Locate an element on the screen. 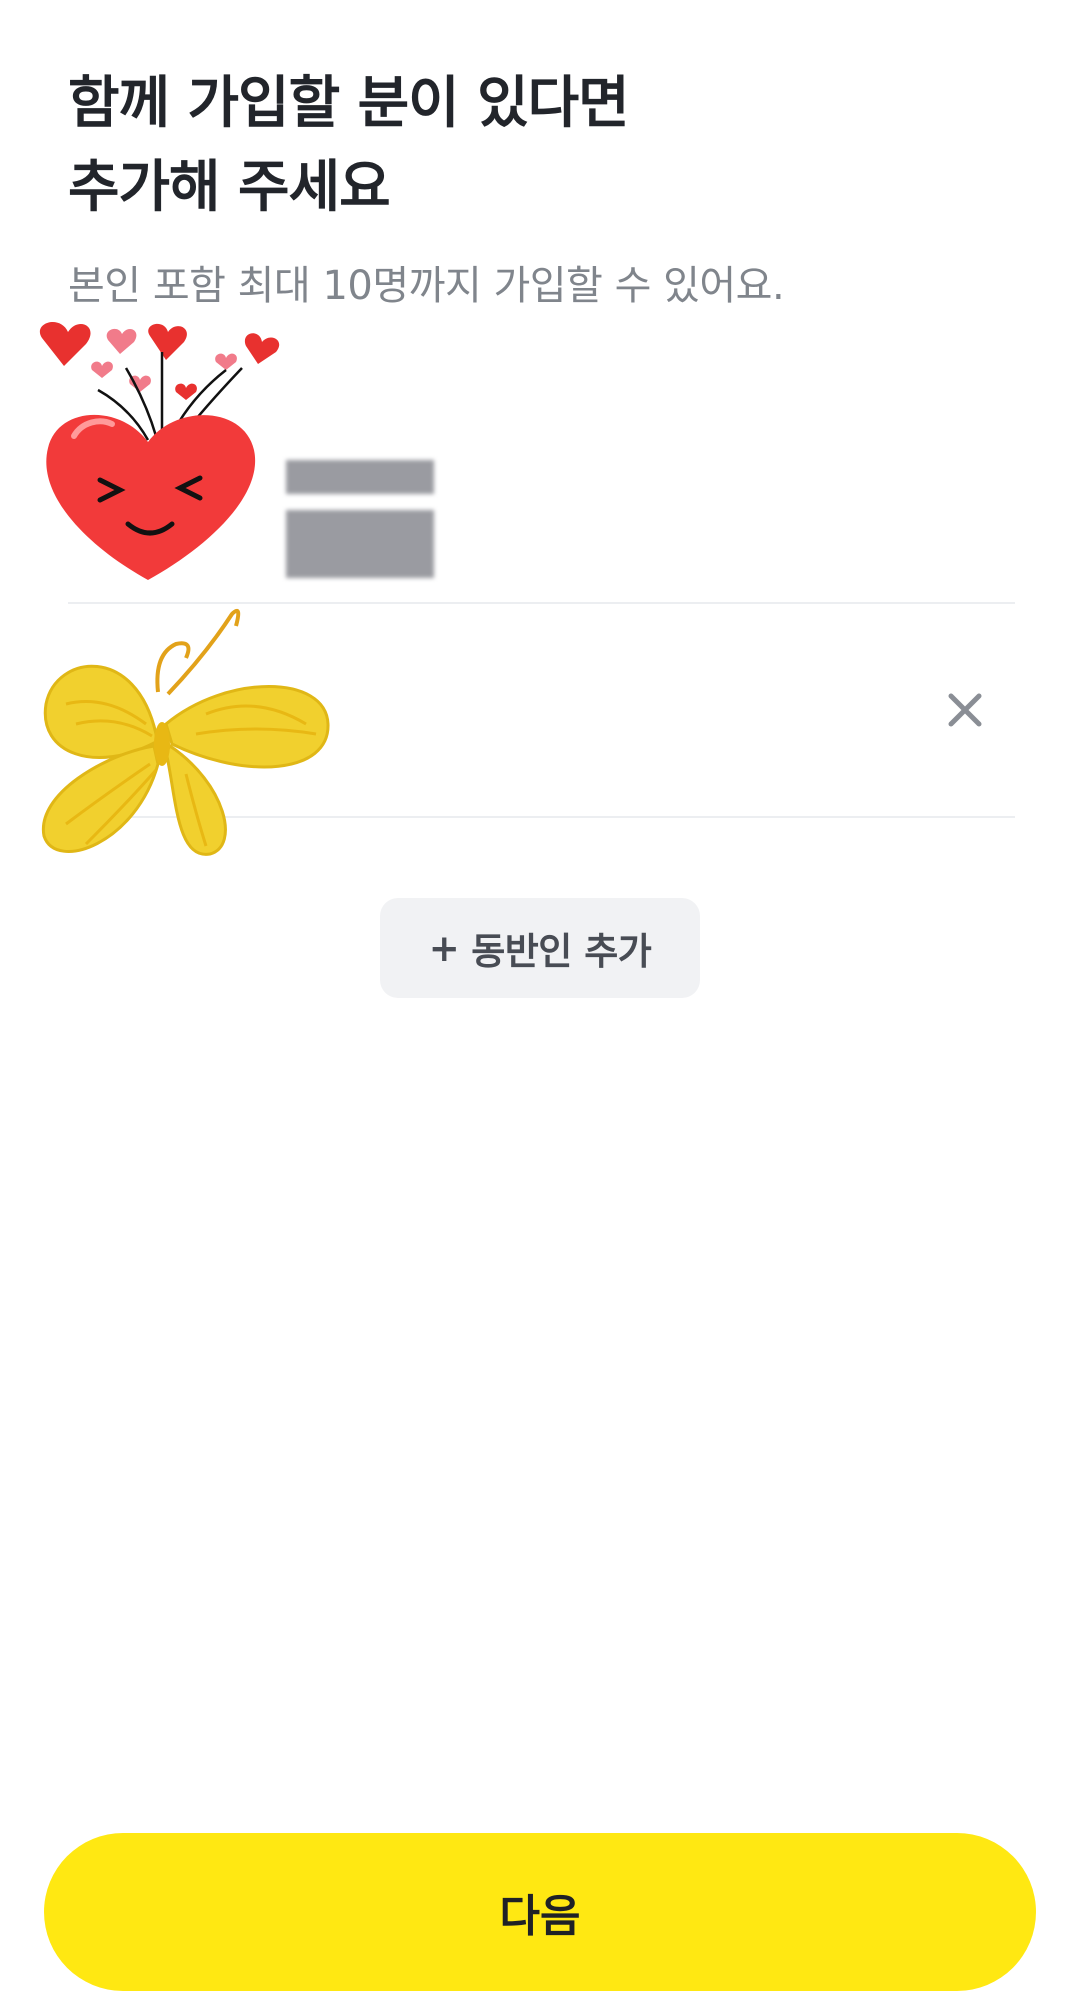 Image resolution: width=1080 pixels, height=2004 pixels. member-name-redacted is located at coordinates (360, 519).